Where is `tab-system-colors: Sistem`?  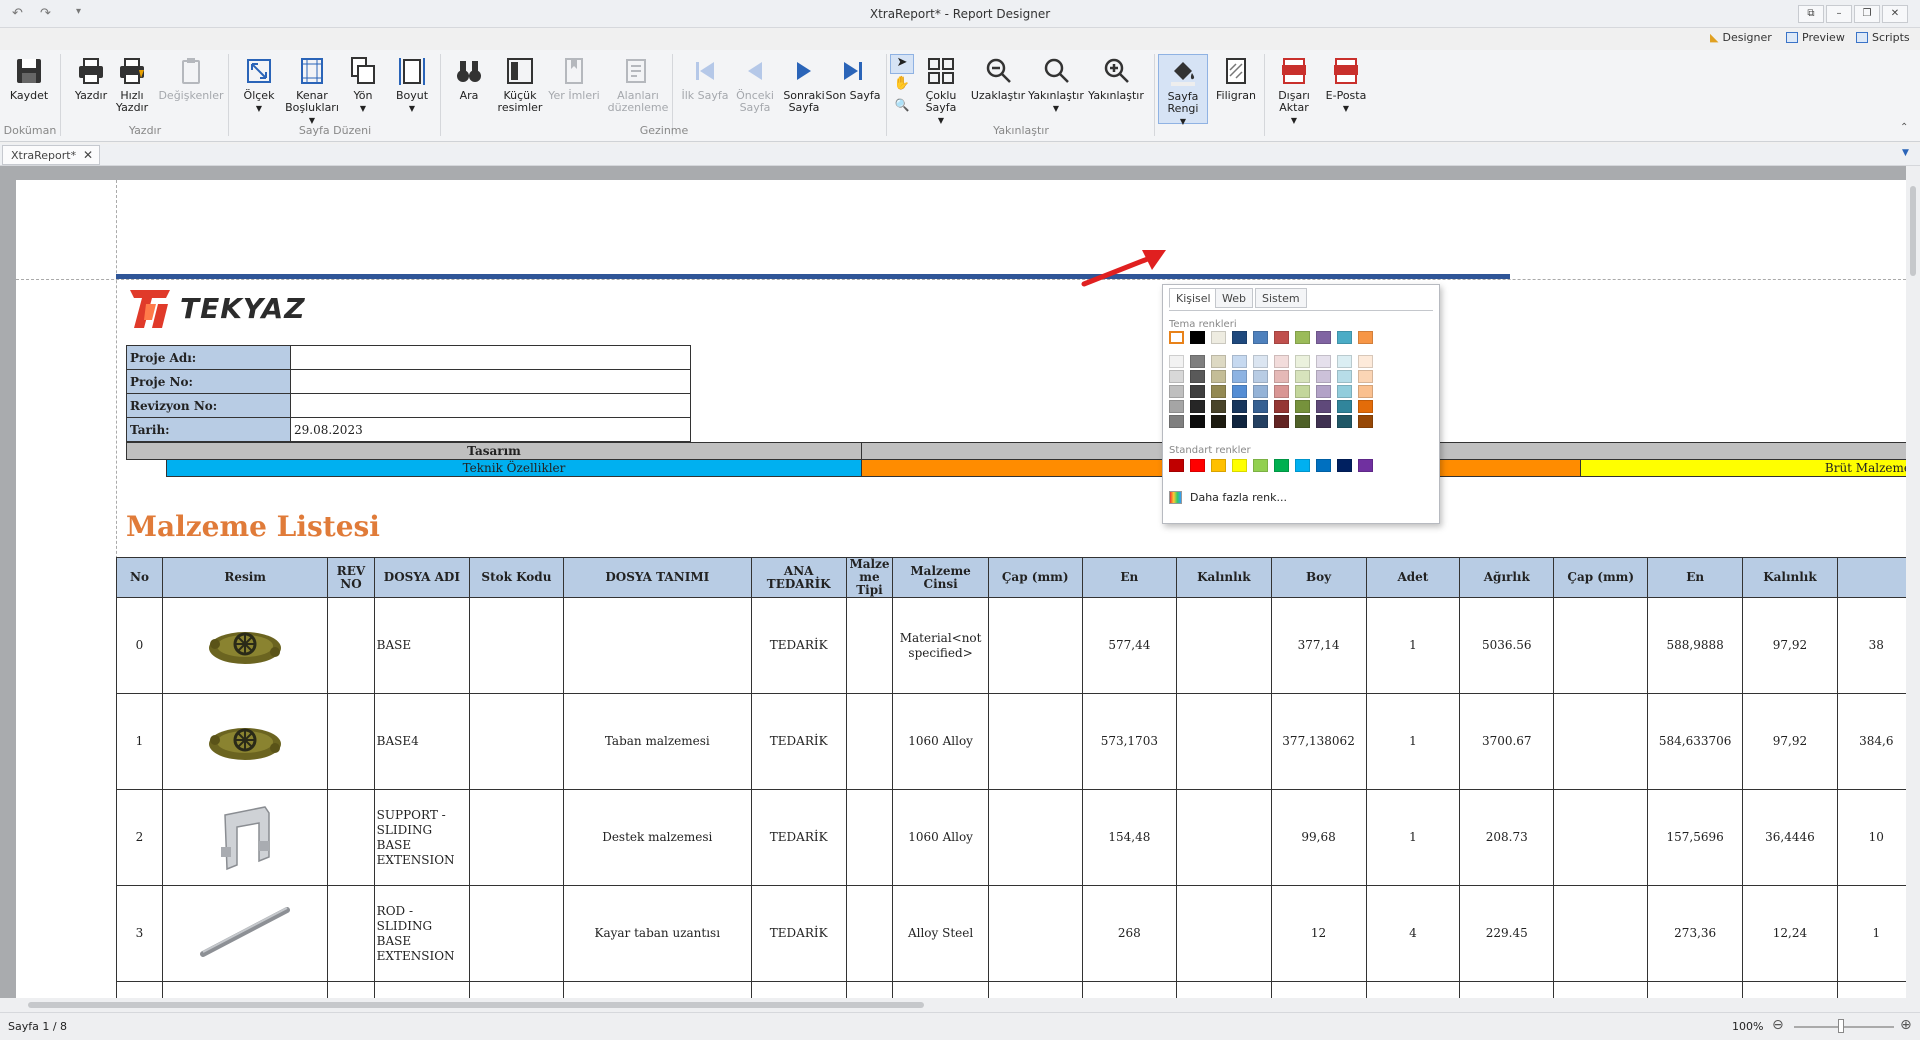
tab-system-colors: Sistem is located at coordinates (1281, 298).